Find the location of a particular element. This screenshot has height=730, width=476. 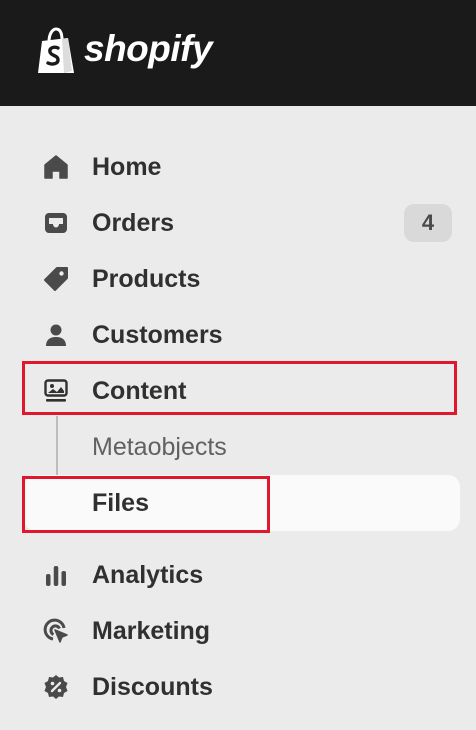

person-icon is located at coordinates (56, 335).